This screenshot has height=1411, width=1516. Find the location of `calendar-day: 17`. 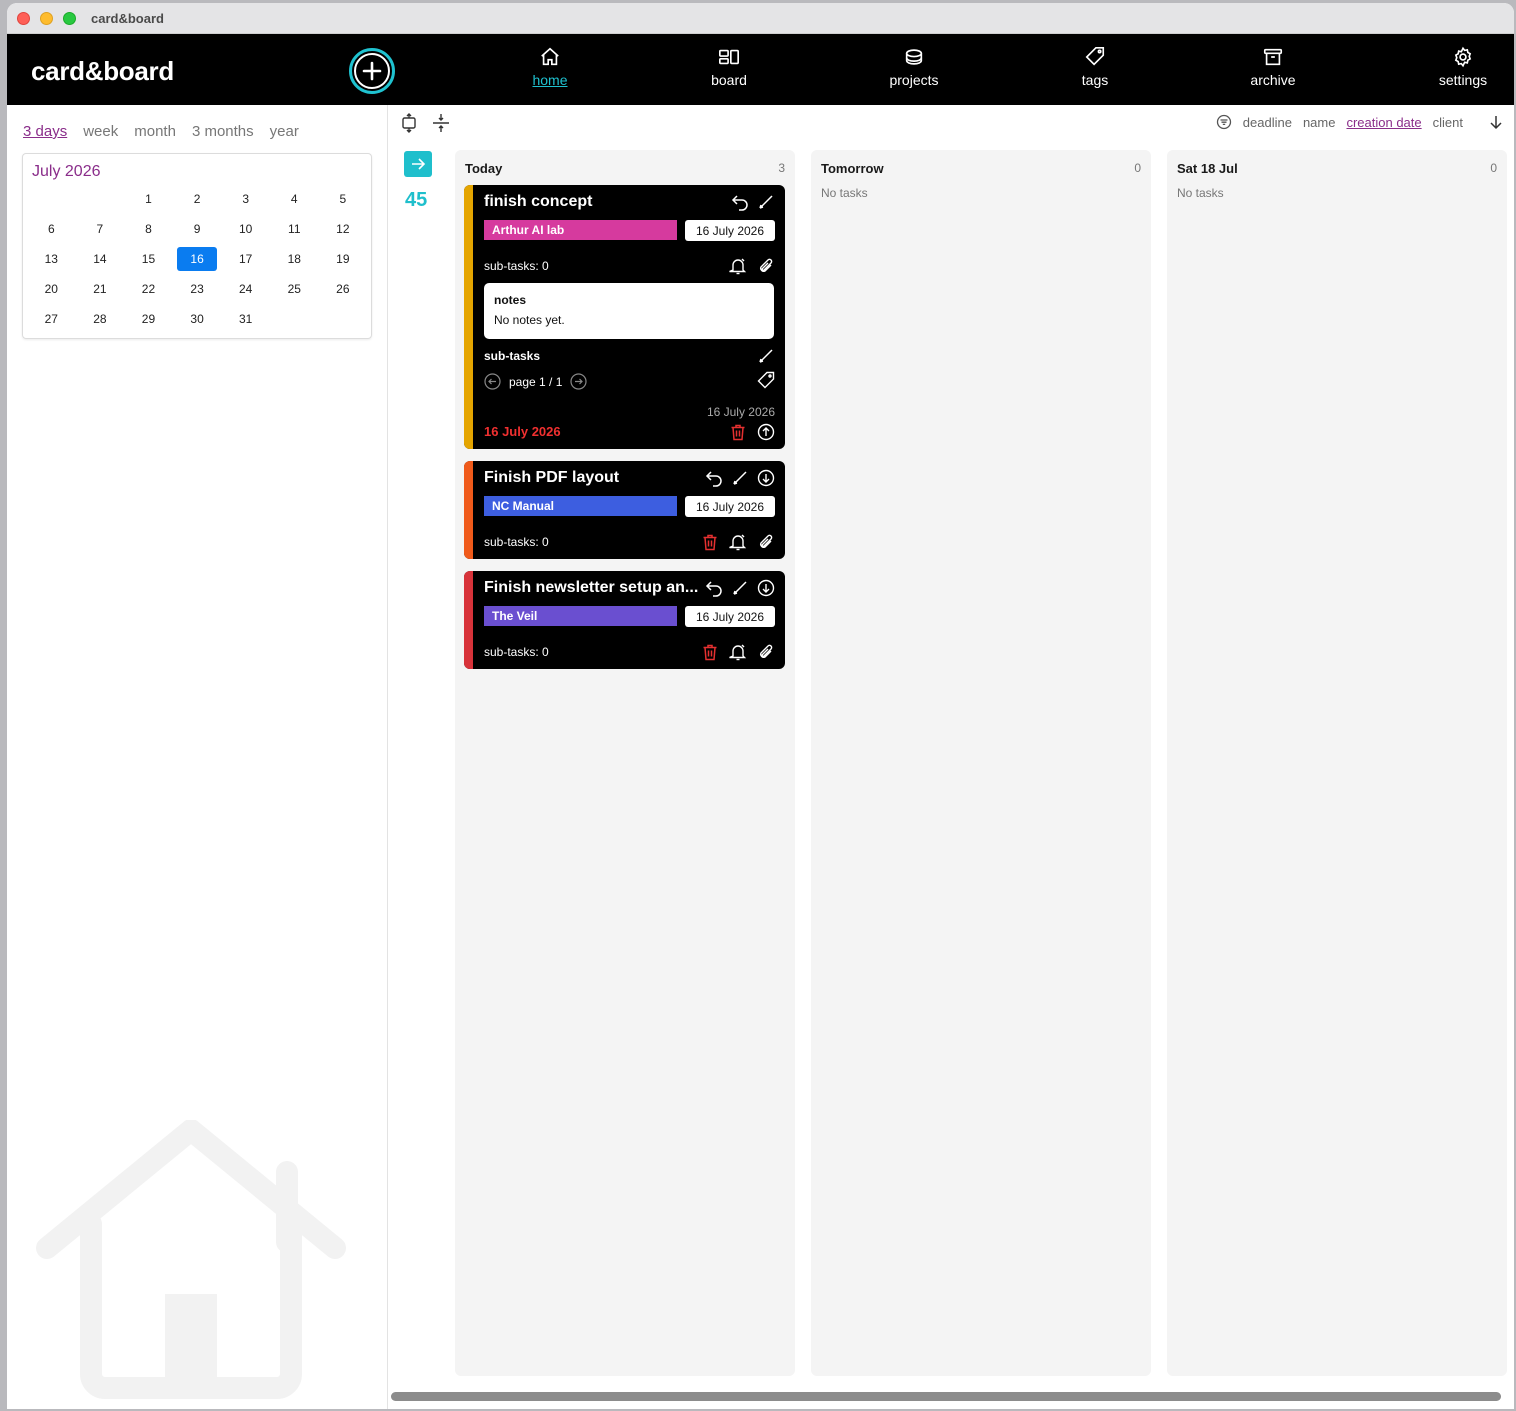

calendar-day: 17 is located at coordinates (245, 259).